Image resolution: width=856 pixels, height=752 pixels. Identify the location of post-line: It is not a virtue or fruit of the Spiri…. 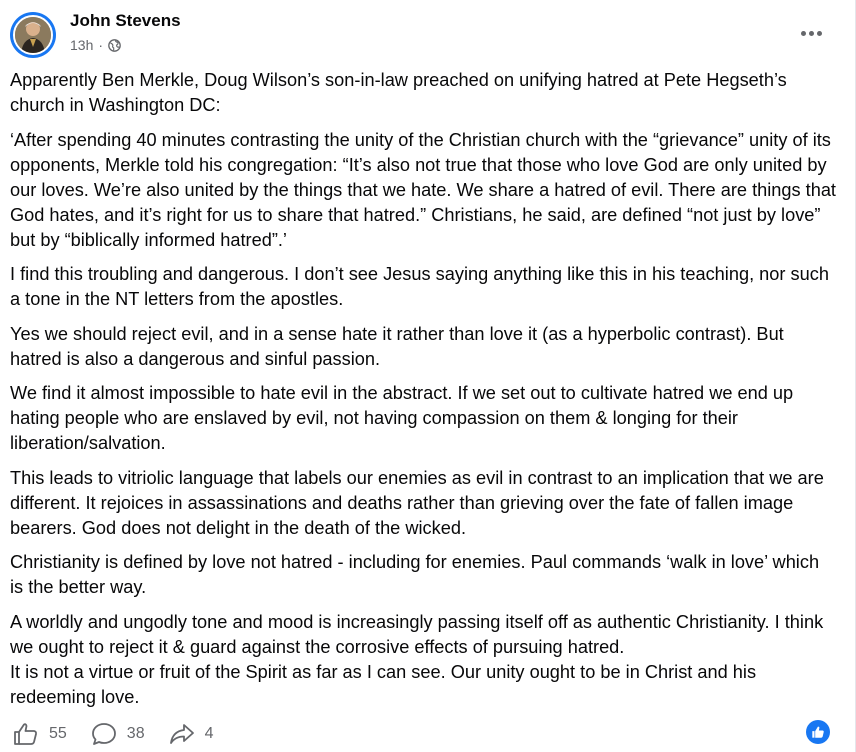
(383, 684).